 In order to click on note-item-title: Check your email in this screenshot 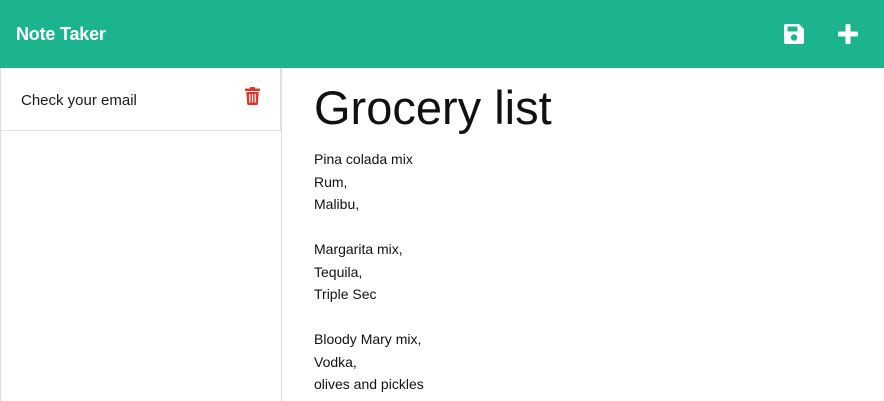, I will do `click(79, 99)`.